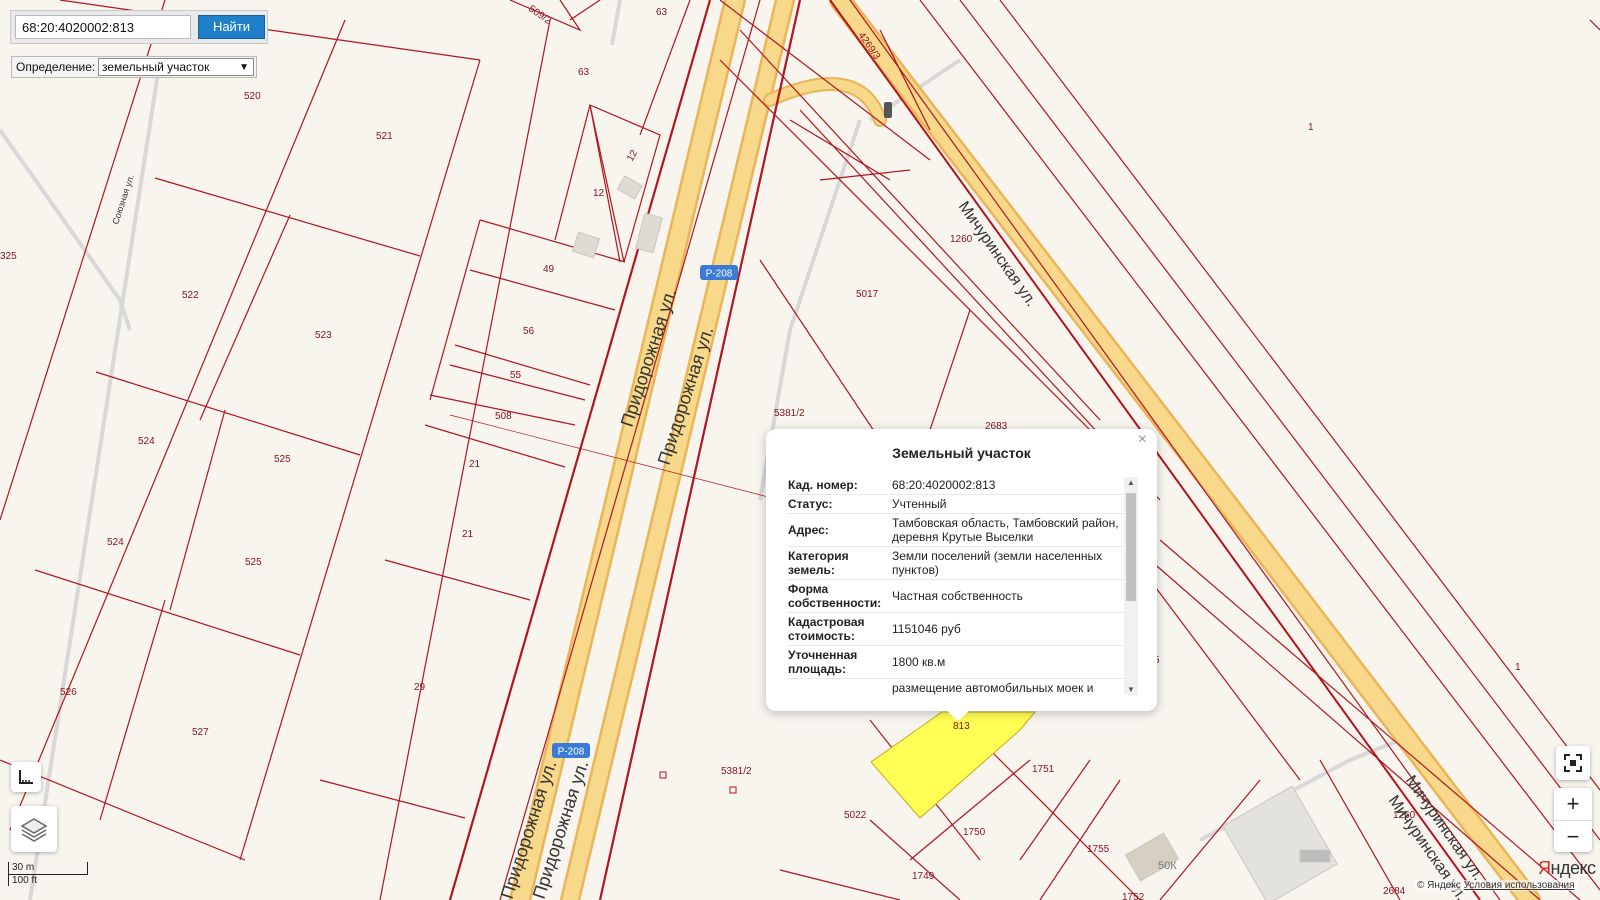  I want to click on plot-label: 526, so click(68, 692).